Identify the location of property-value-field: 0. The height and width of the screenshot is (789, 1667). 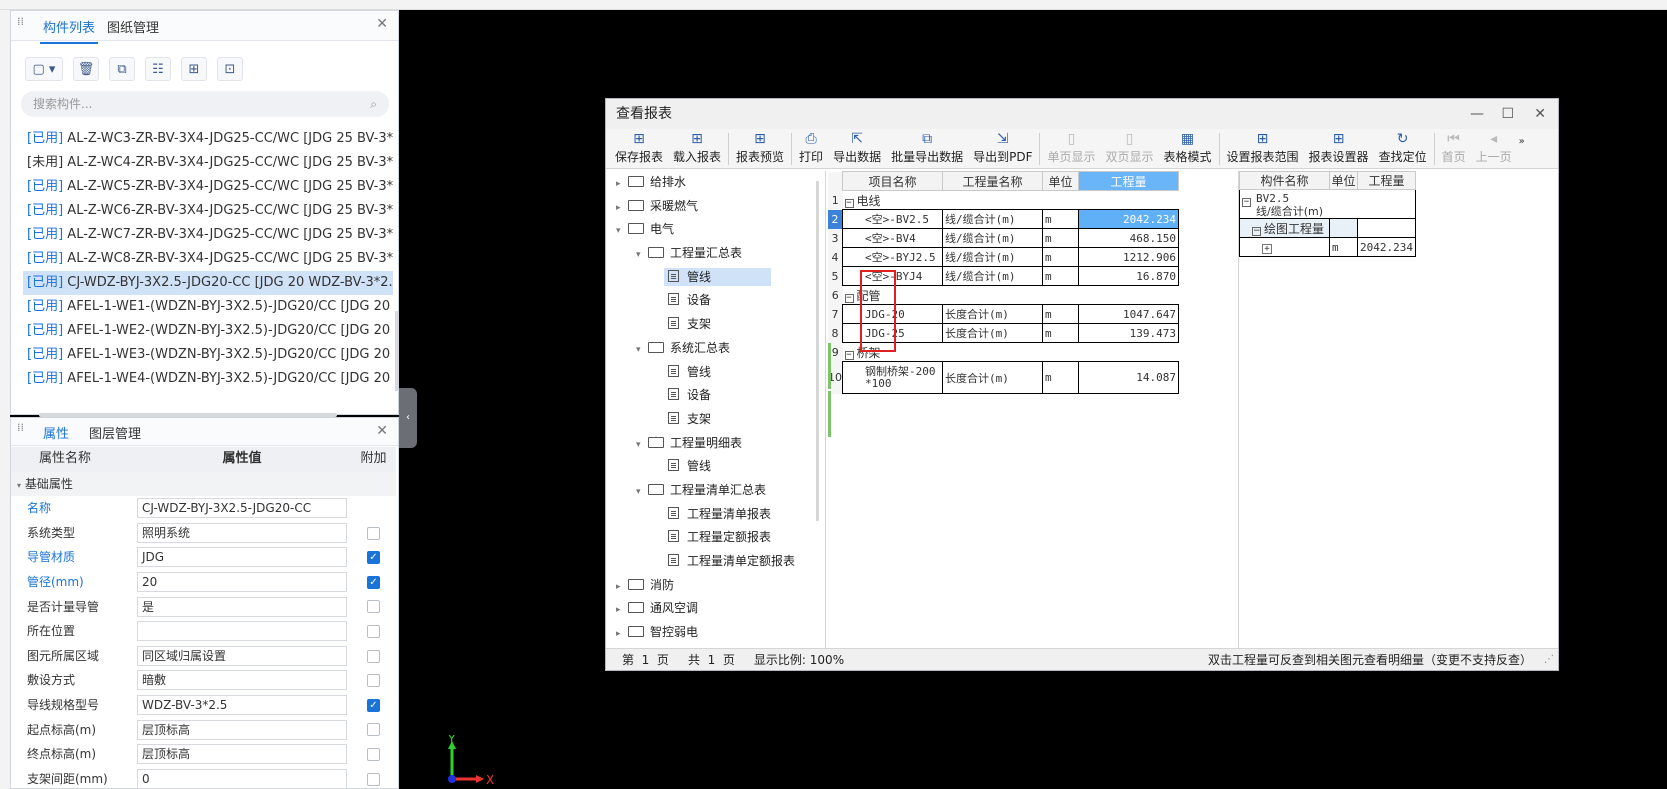
(242, 778).